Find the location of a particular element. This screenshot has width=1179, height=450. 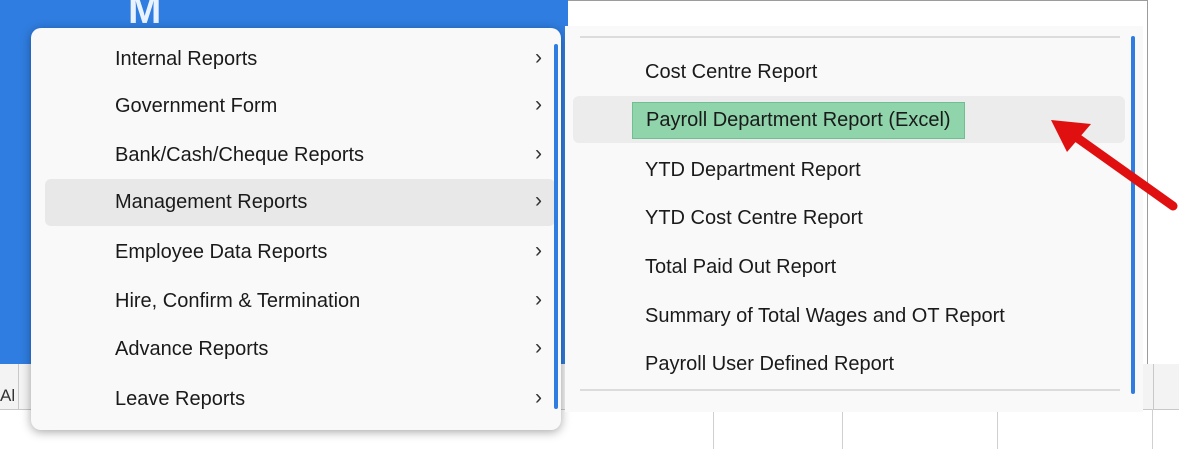

menu-item-label: Bank/Cash/Cheque Reports is located at coordinates (240, 155).